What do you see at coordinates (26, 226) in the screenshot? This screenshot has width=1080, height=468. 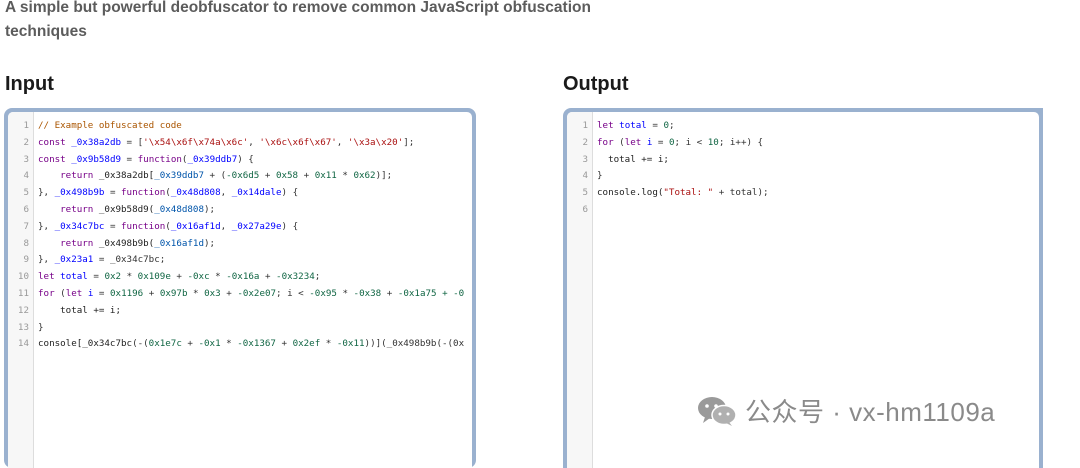 I see `input-line-number: 7` at bounding box center [26, 226].